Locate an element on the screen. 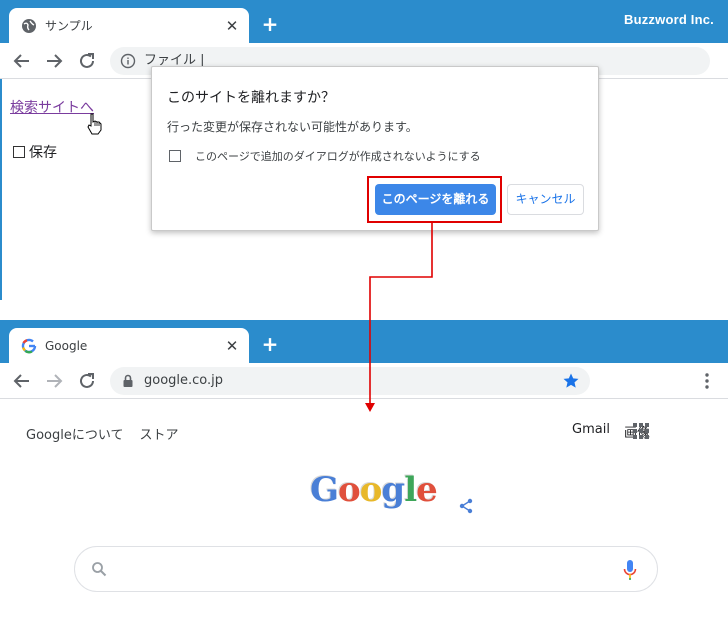  tab-title: サンプル is located at coordinates (69, 26).